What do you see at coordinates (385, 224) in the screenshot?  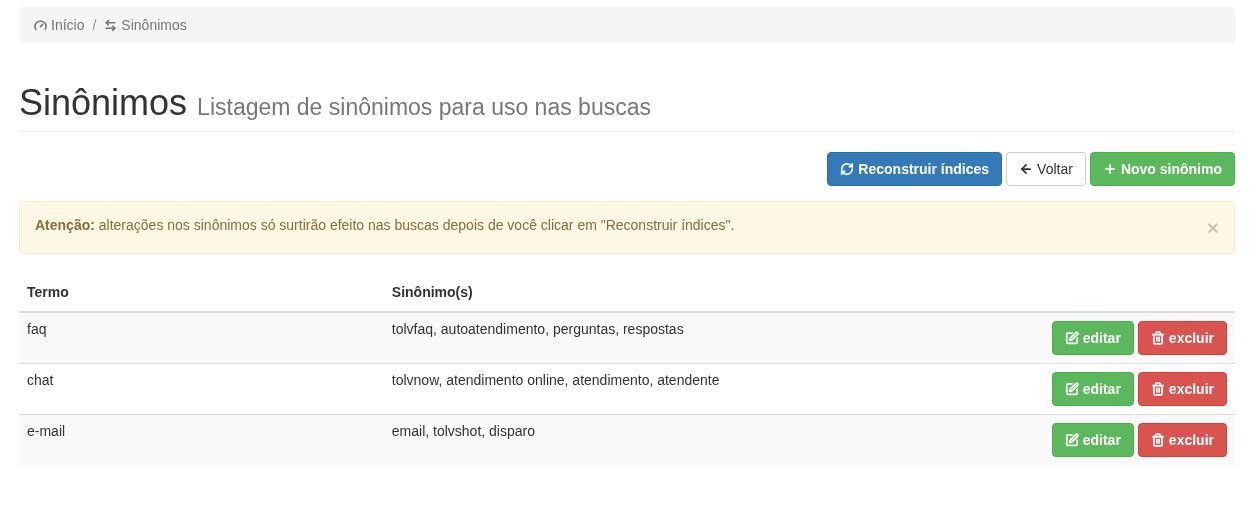 I see `alert-text: Atenção: alterações nos sinônimos só surtirão efeito nas buscas depois de você clicar em "Reconstruir índices".` at bounding box center [385, 224].